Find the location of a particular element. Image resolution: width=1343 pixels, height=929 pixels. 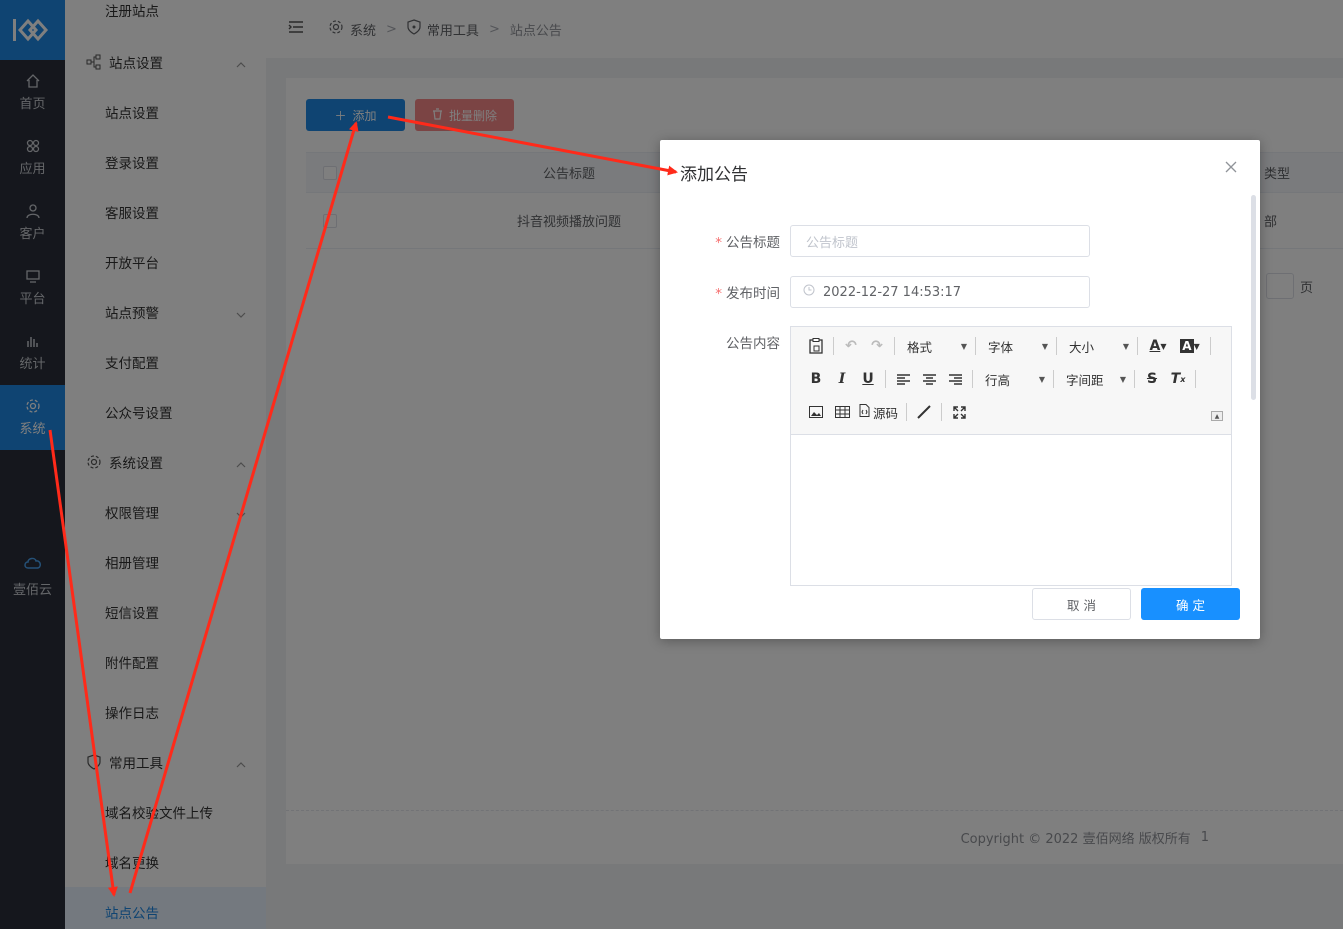

code-file-icon is located at coordinates (864, 412).